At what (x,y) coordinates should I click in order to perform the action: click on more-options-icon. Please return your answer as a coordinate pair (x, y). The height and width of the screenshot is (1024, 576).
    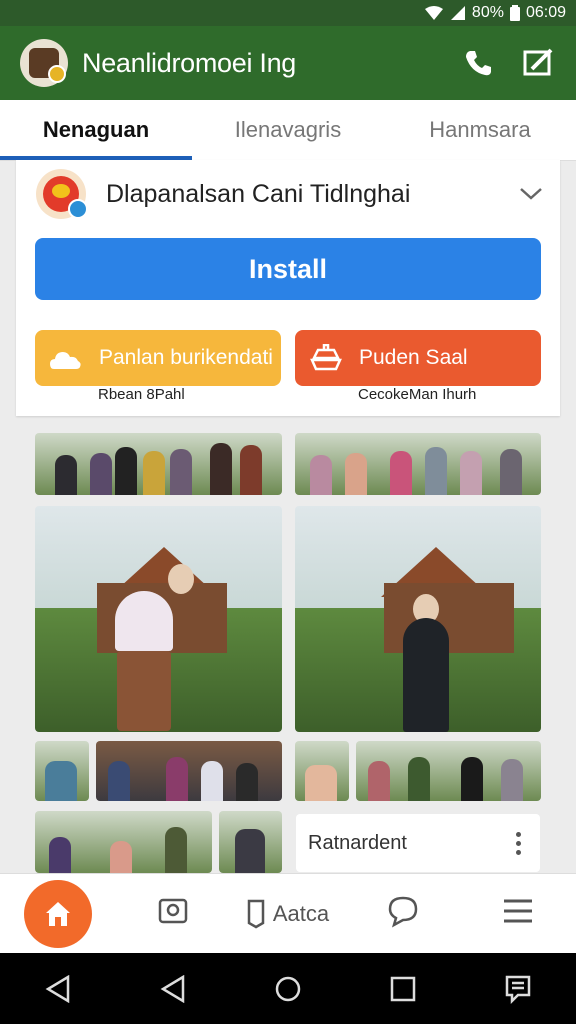
    Looking at the image, I should click on (518, 843).